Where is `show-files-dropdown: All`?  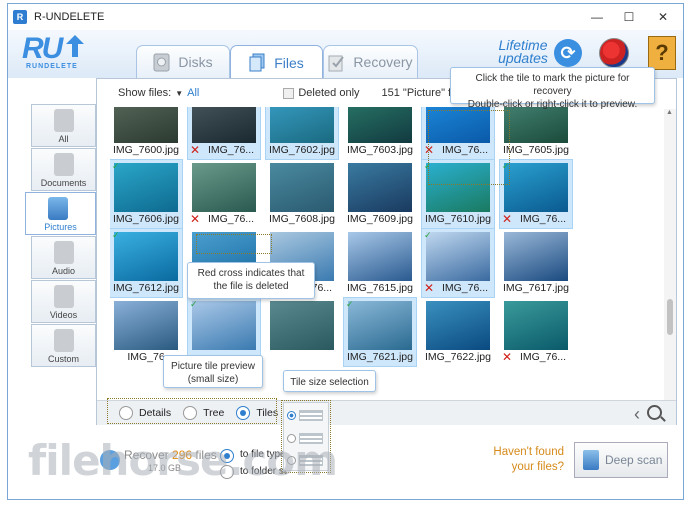
show-files-dropdown: All is located at coordinates (193, 93).